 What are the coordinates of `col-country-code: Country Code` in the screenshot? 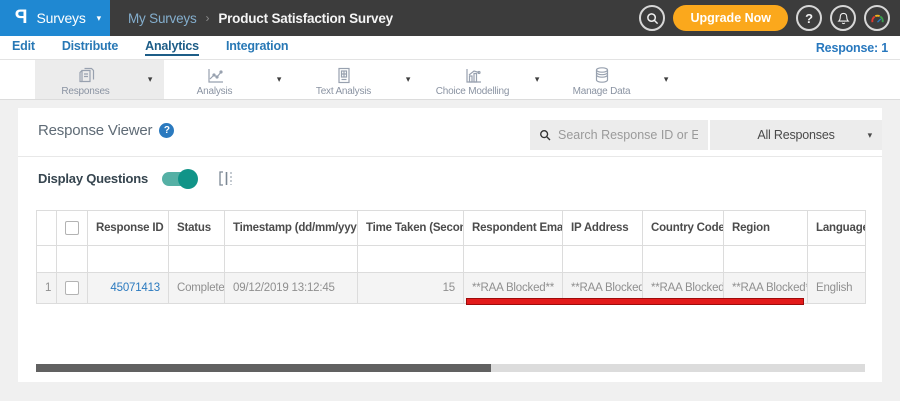 It's located at (683, 228).